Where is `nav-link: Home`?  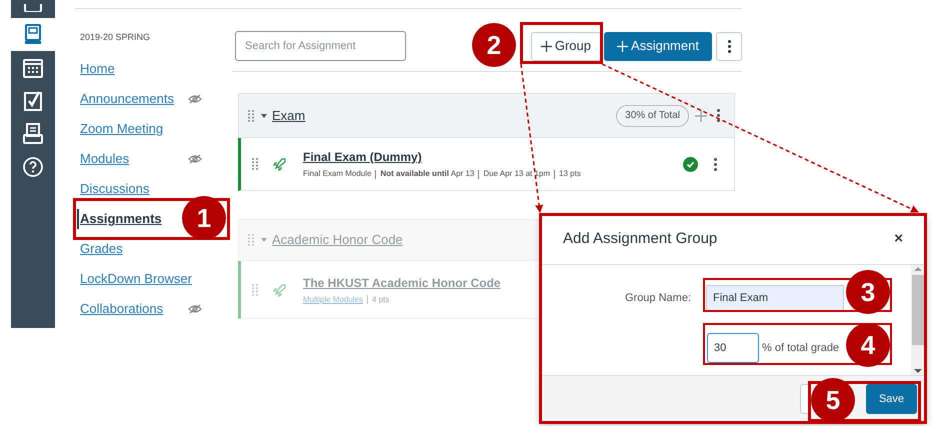
nav-link: Home is located at coordinates (97, 69).